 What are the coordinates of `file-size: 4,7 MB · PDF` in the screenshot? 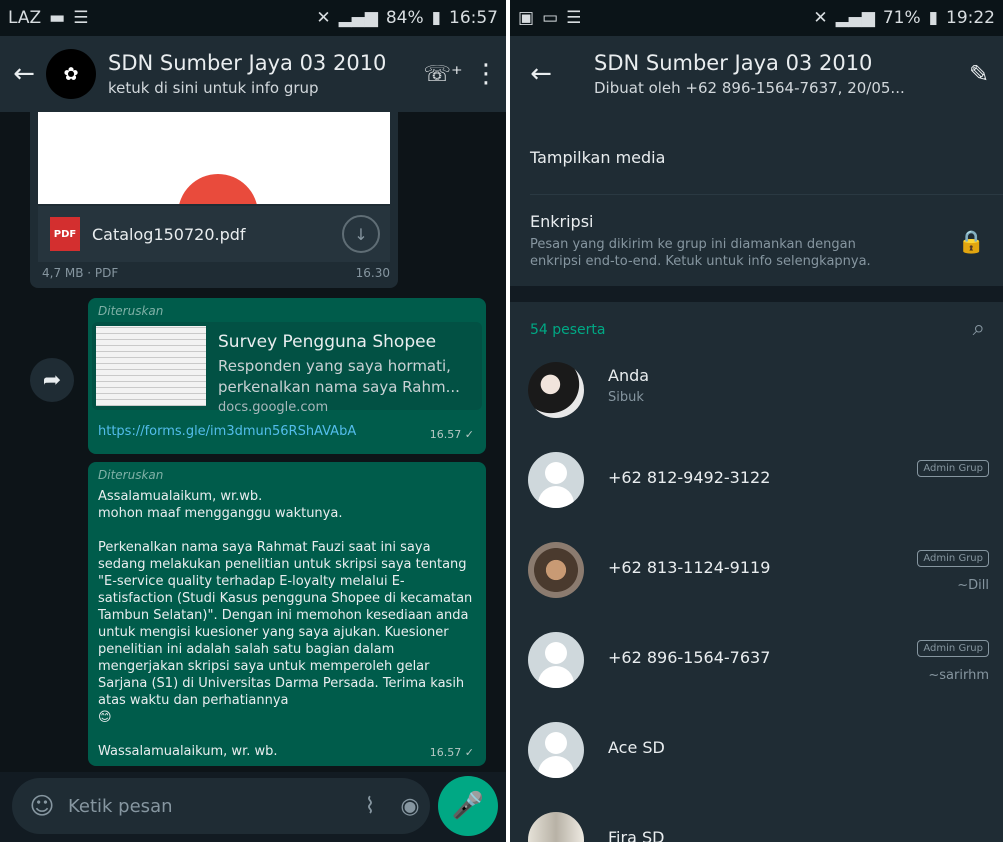 It's located at (80, 273).